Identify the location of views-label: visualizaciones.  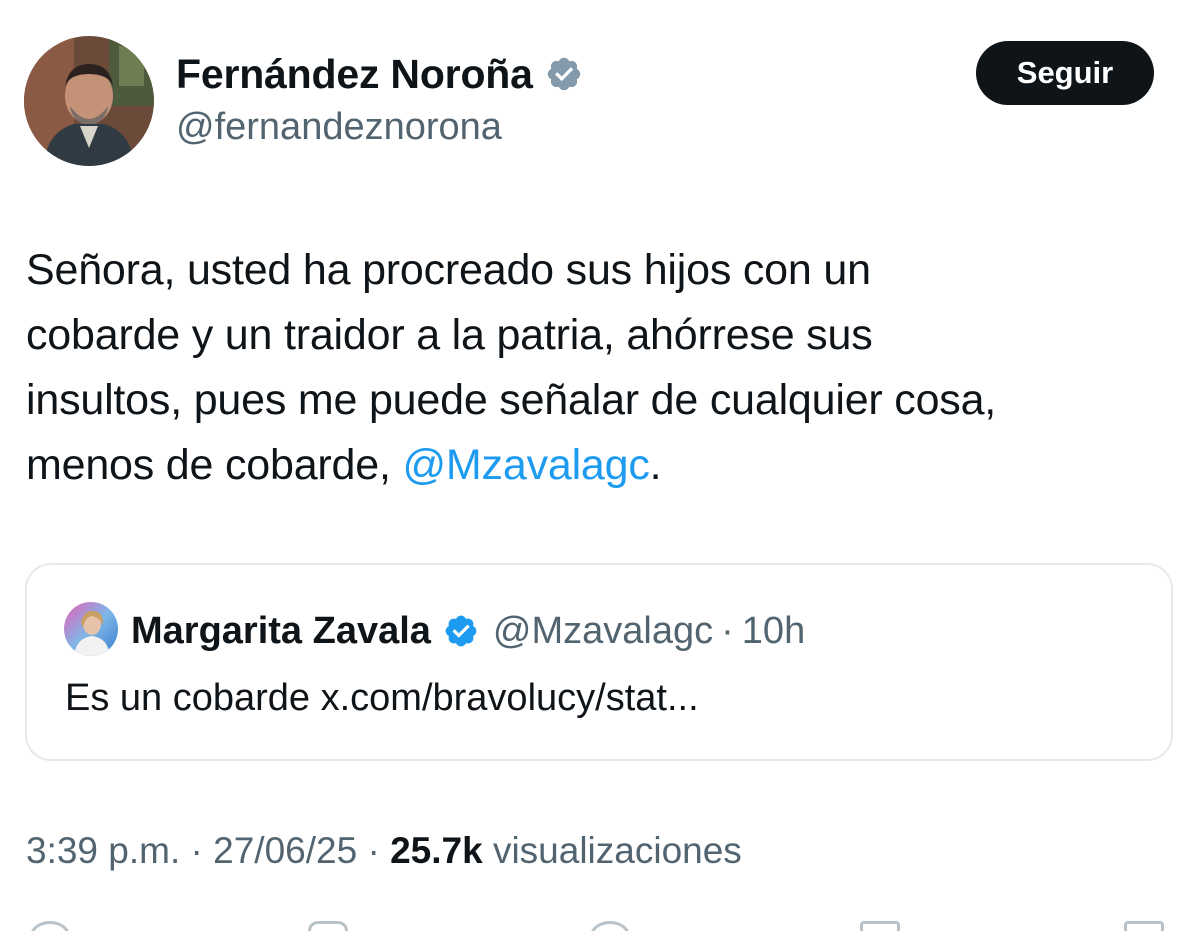
(612, 850).